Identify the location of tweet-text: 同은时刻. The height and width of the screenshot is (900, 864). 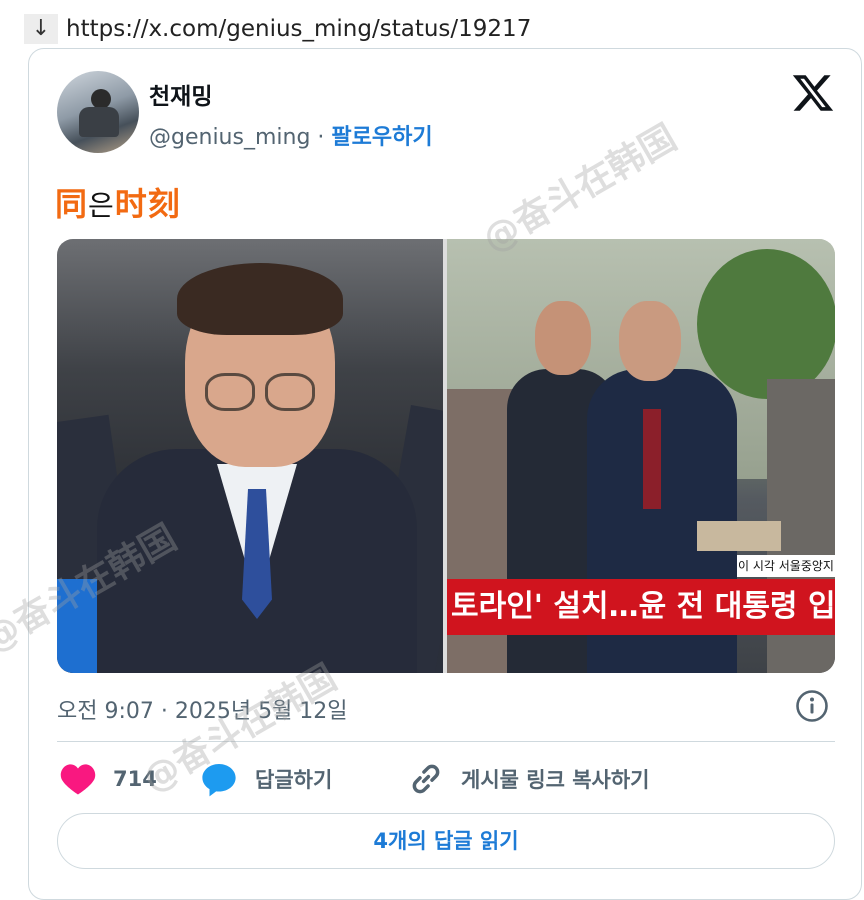
(118, 202).